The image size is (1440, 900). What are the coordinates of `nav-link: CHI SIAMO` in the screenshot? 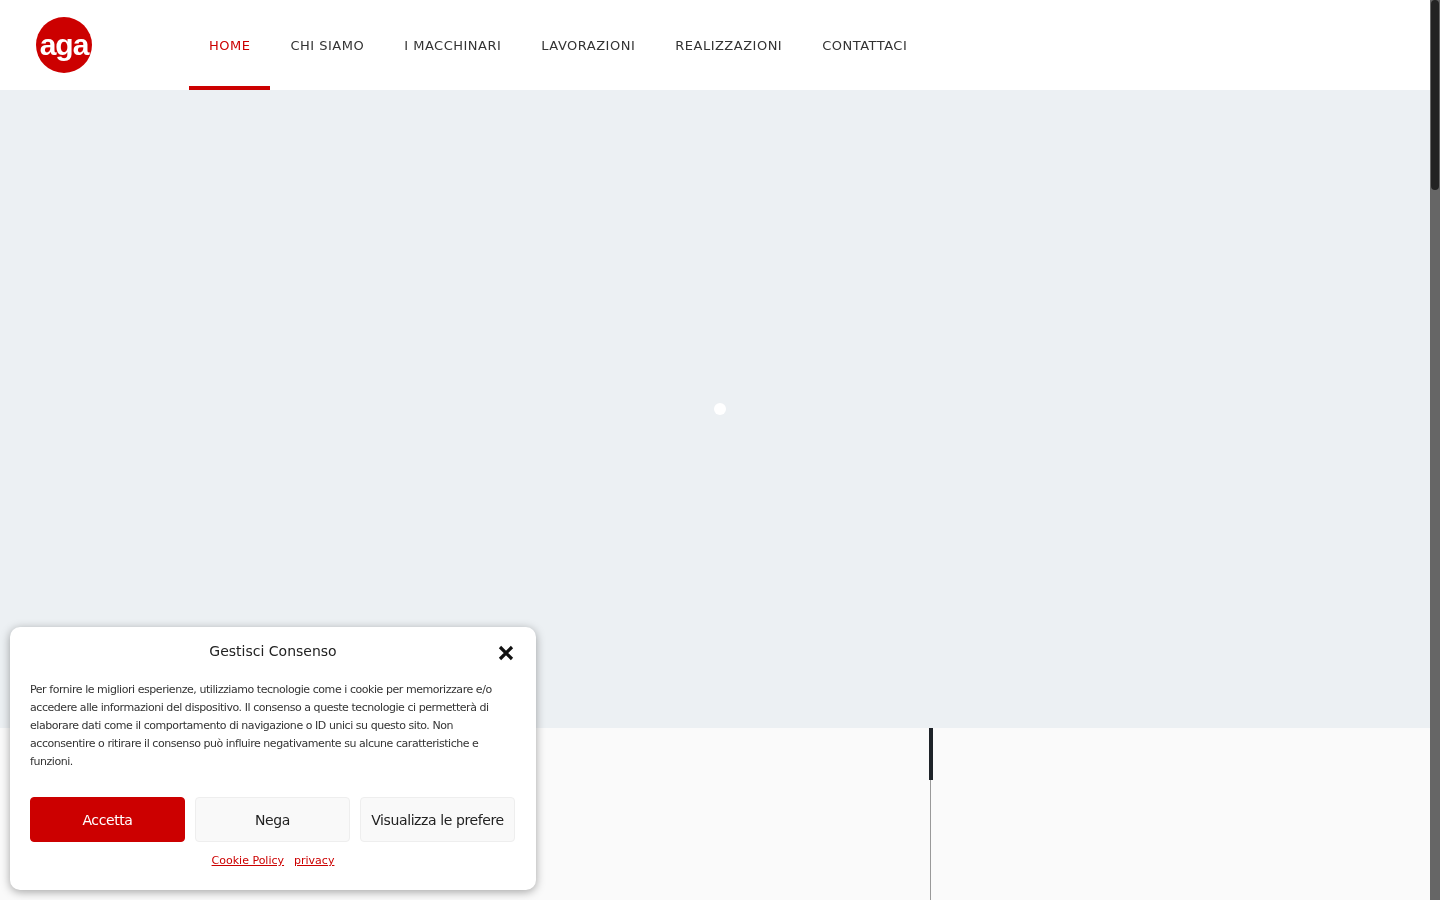 It's located at (327, 45).